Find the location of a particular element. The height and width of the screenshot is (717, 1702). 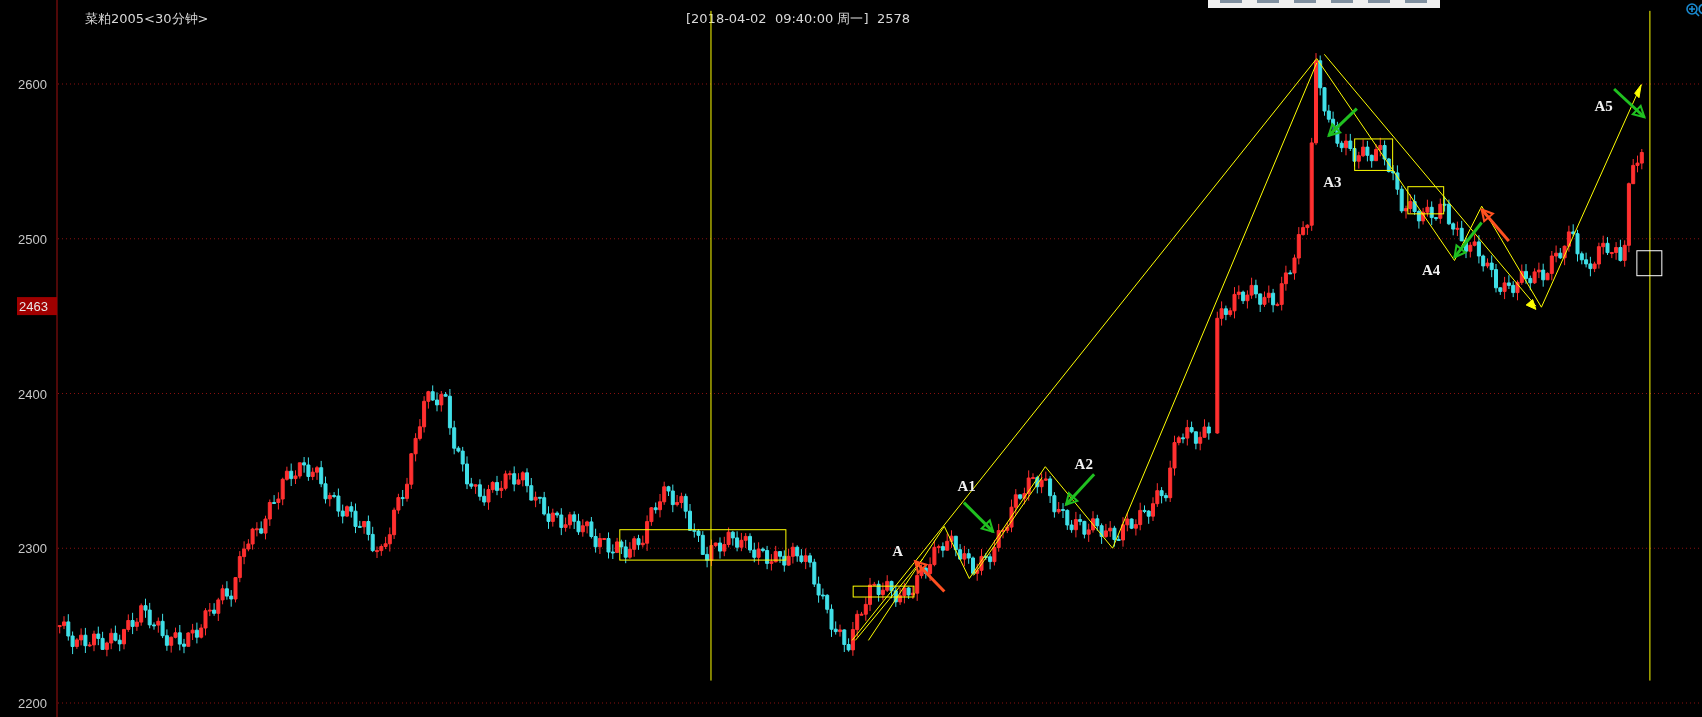

wave-label: A is located at coordinates (898, 550).